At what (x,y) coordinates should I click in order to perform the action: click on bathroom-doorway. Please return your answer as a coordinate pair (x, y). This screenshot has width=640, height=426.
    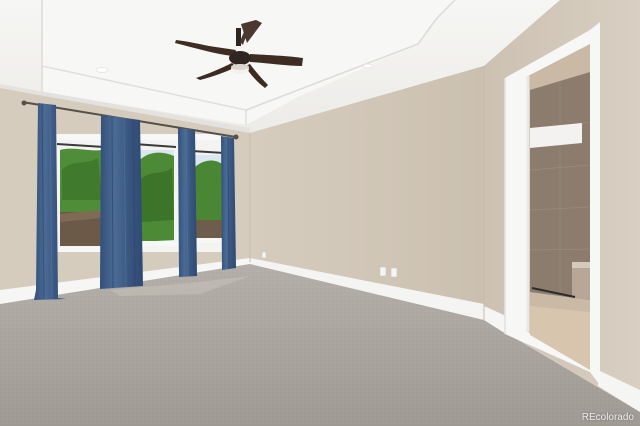
    Looking at the image, I should click on (552, 203).